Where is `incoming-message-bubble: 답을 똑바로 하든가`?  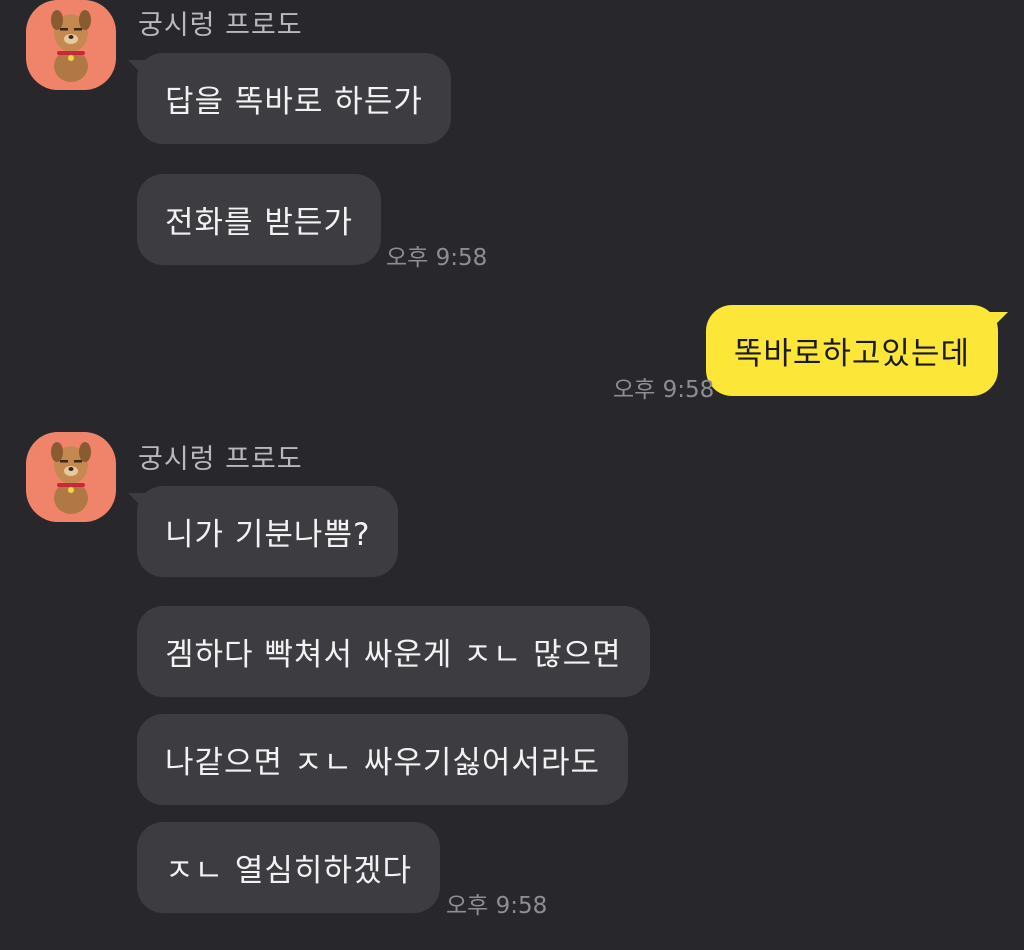
incoming-message-bubble: 답을 똑바로 하든가 is located at coordinates (294, 98).